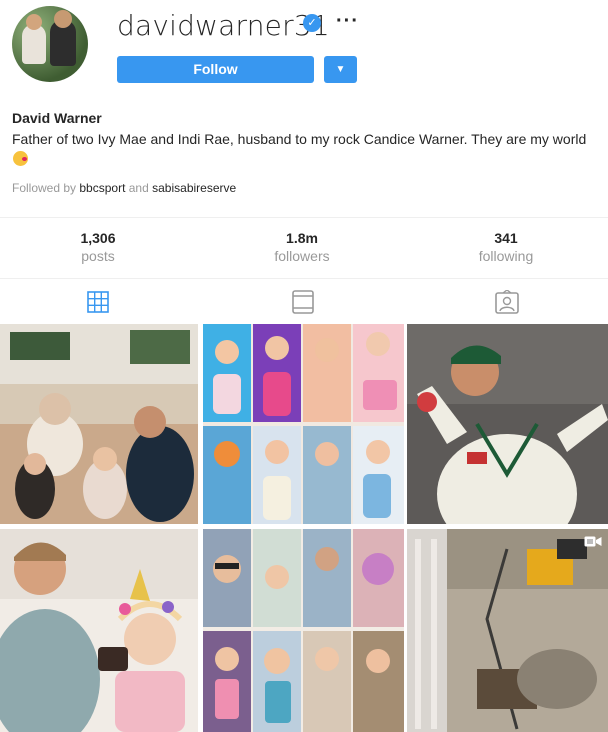  I want to click on ellipsis-icon: ···, so click(347, 21).